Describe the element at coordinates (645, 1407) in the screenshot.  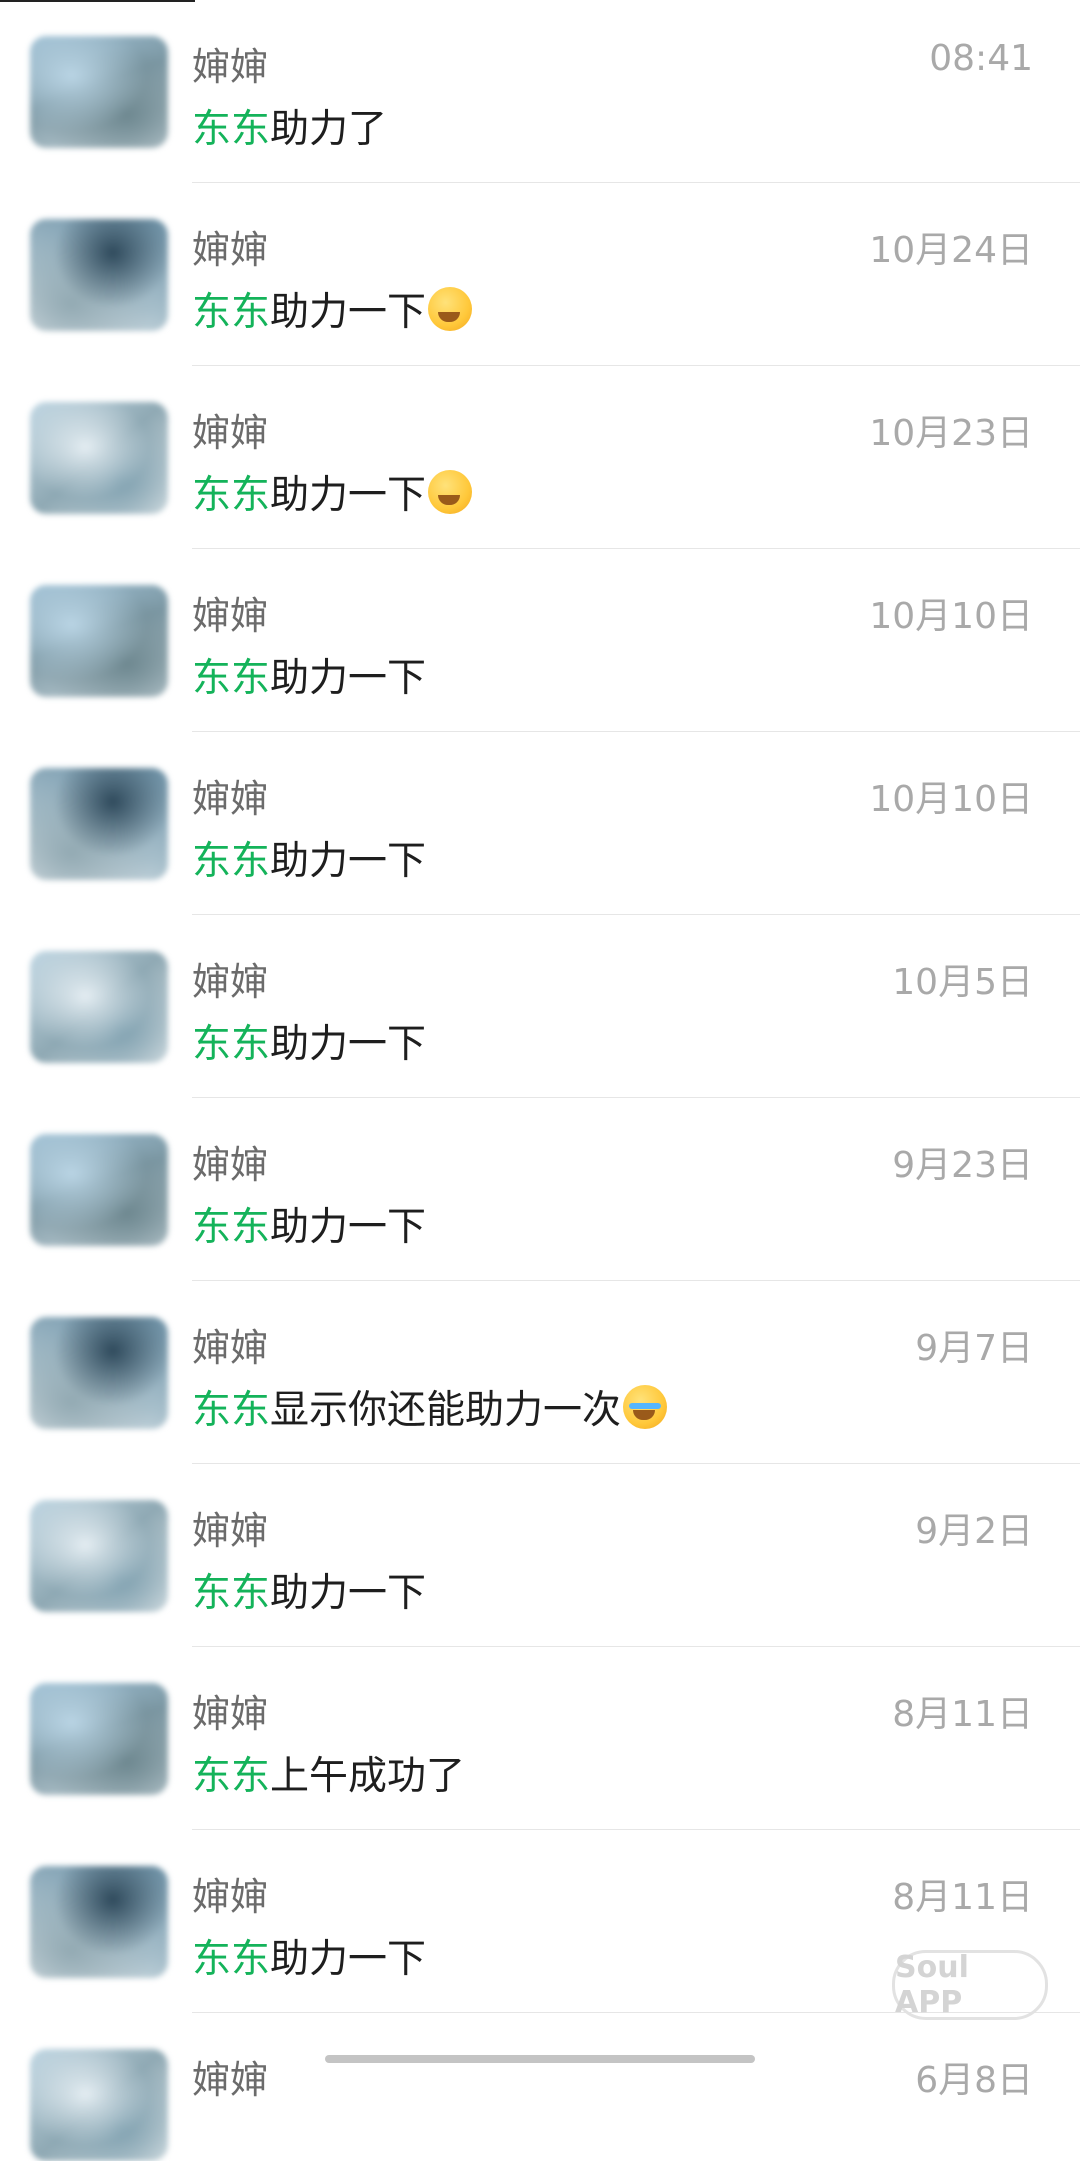
I see `crying-laughing-face-emoji-icon` at that location.